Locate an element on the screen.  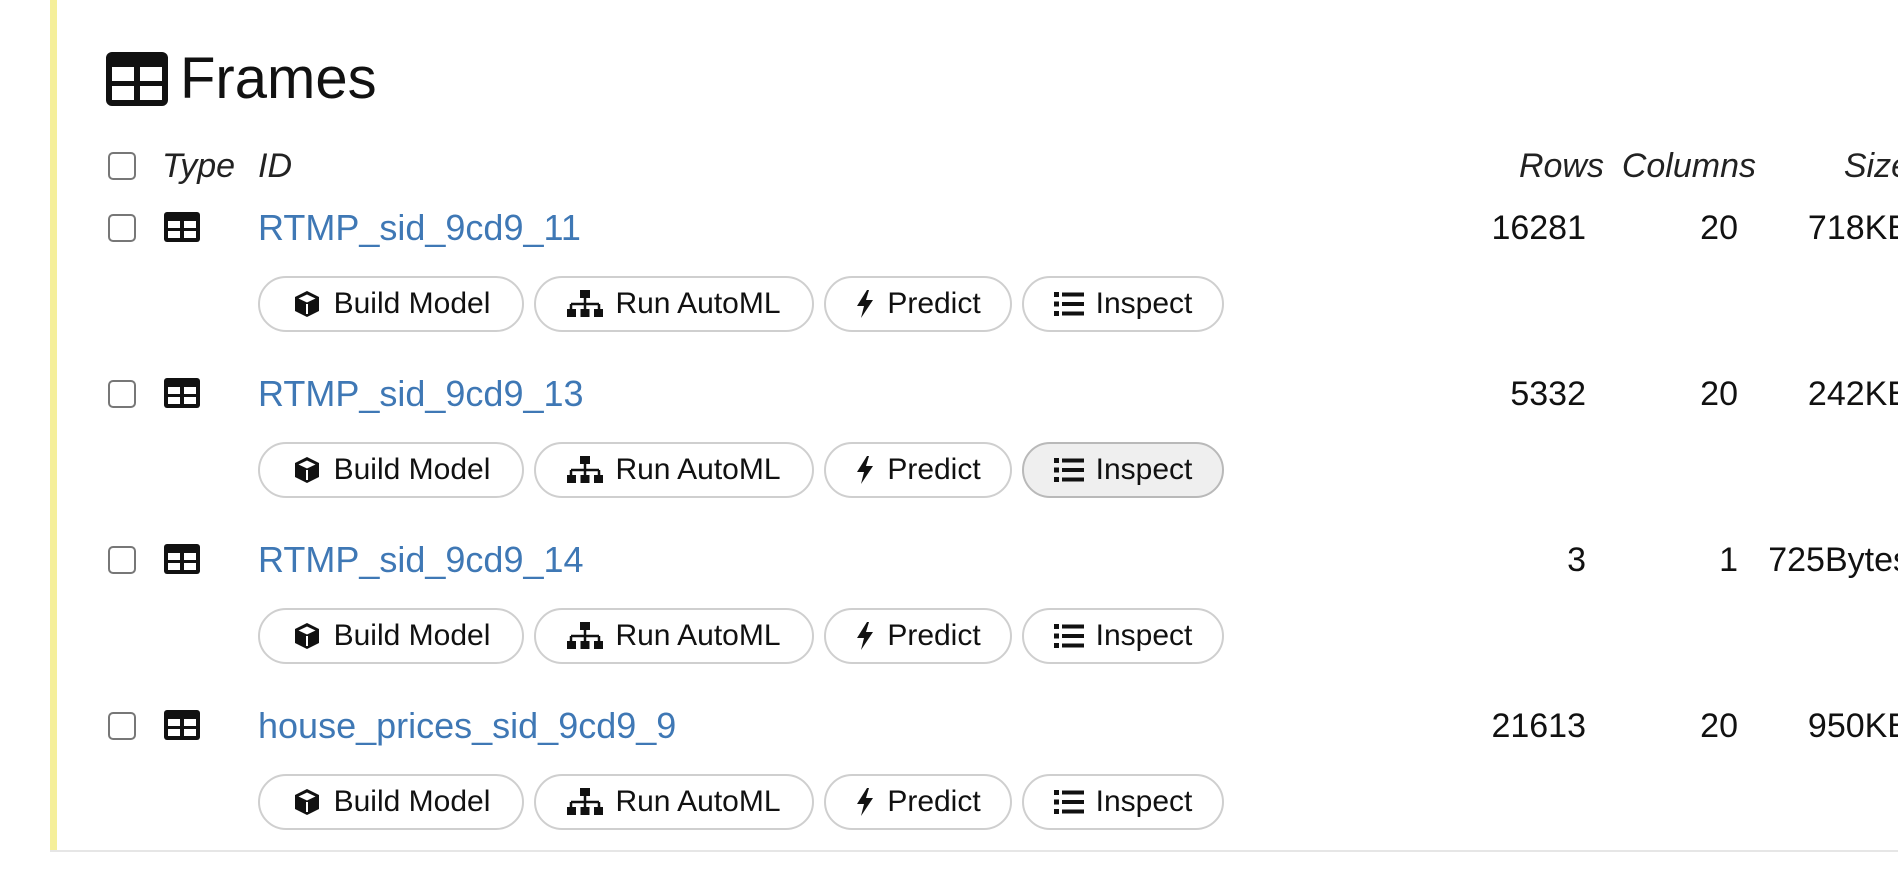
list-icon is located at coordinates (1068, 802).